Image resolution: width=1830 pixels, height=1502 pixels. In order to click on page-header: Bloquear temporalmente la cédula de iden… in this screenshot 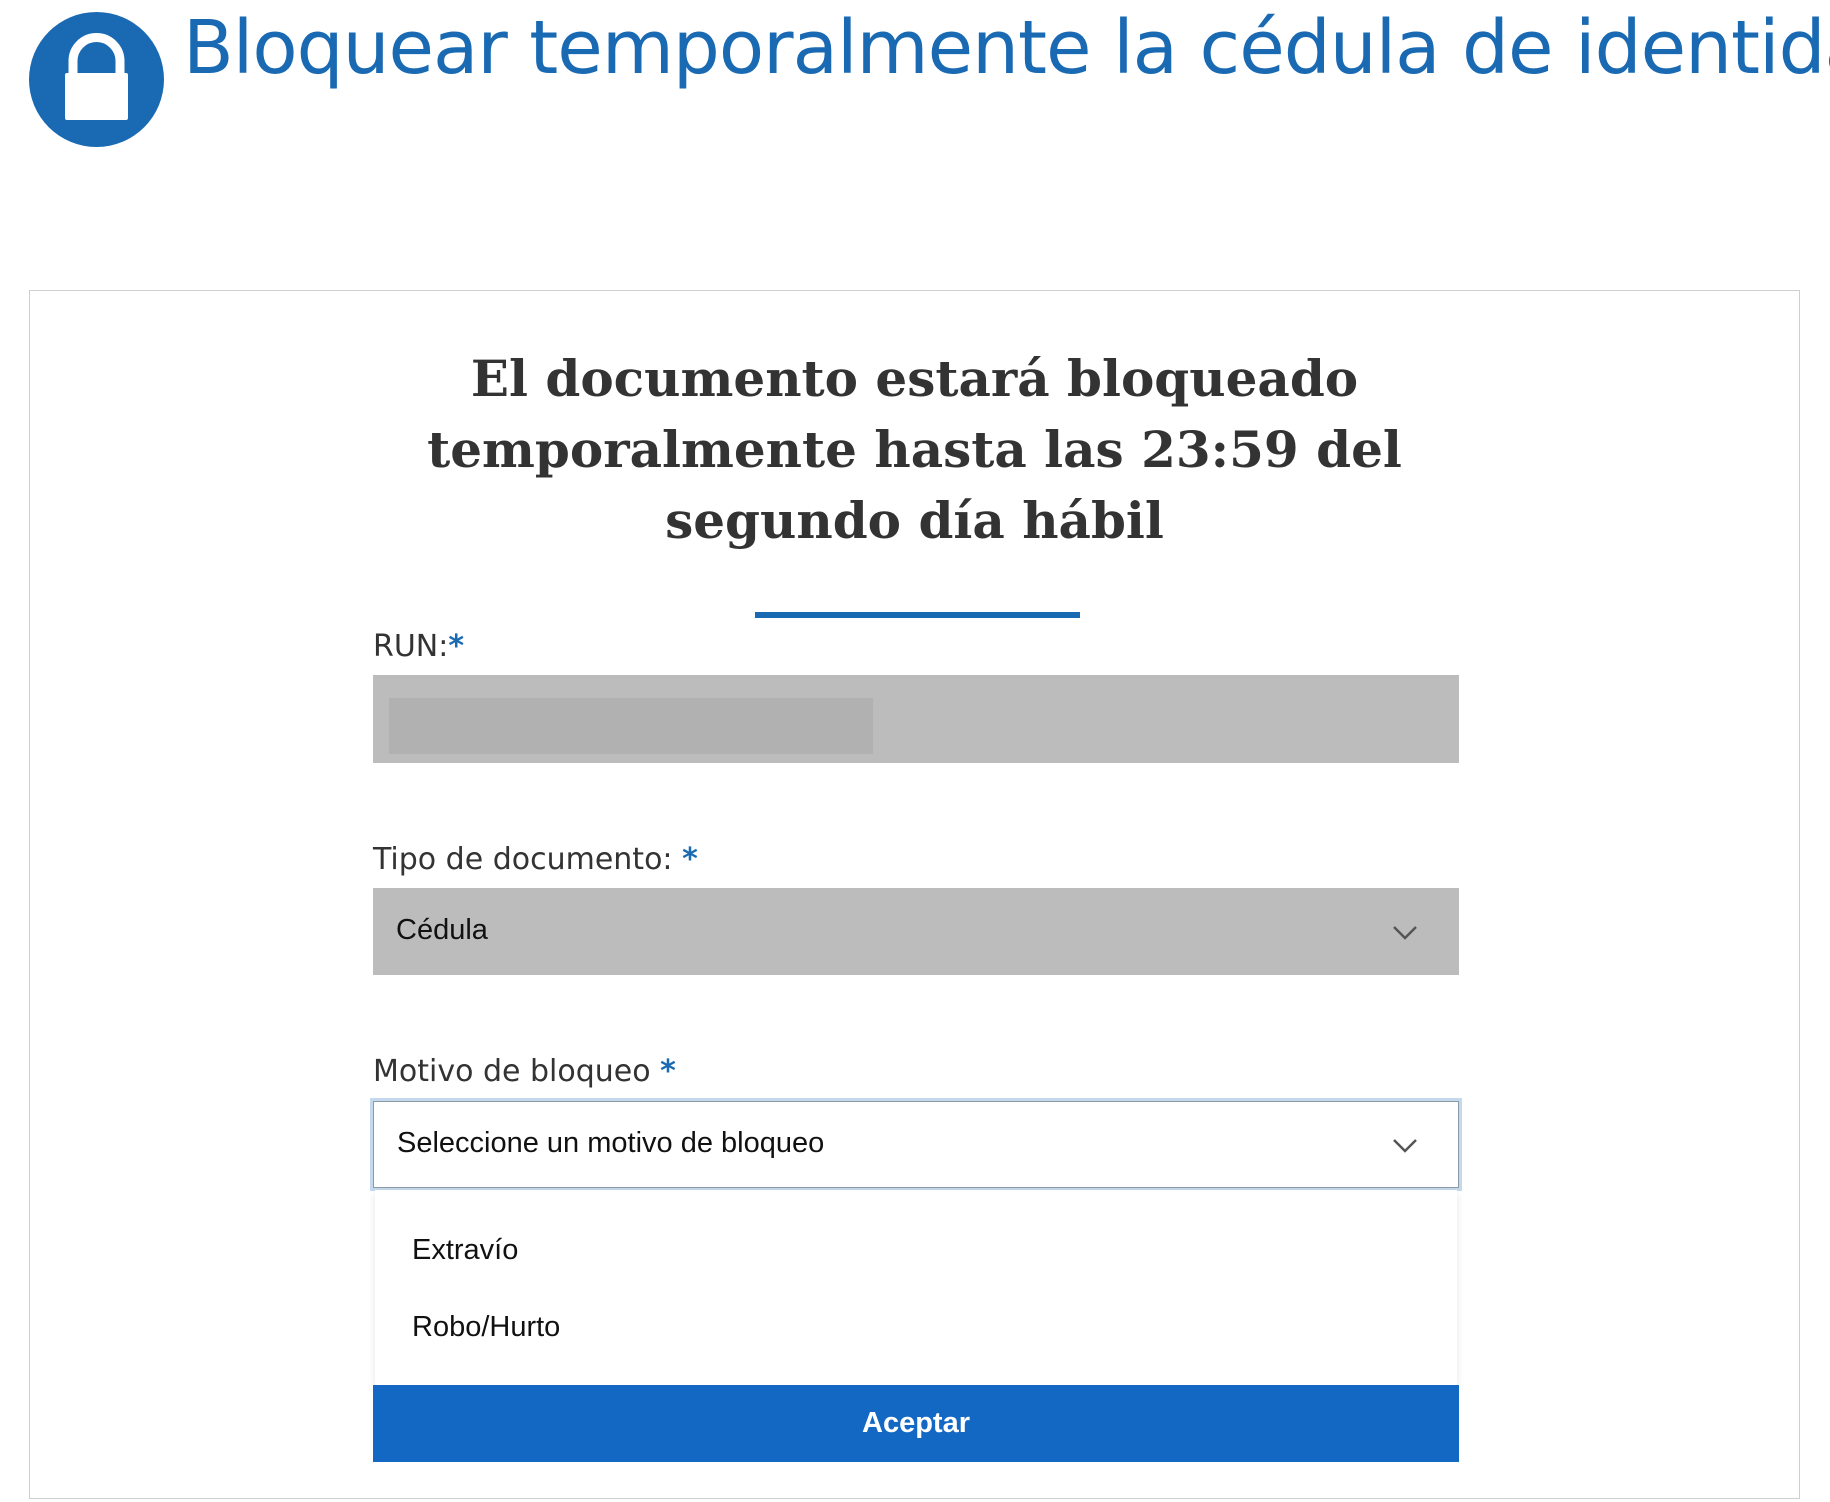, I will do `click(915, 80)`.